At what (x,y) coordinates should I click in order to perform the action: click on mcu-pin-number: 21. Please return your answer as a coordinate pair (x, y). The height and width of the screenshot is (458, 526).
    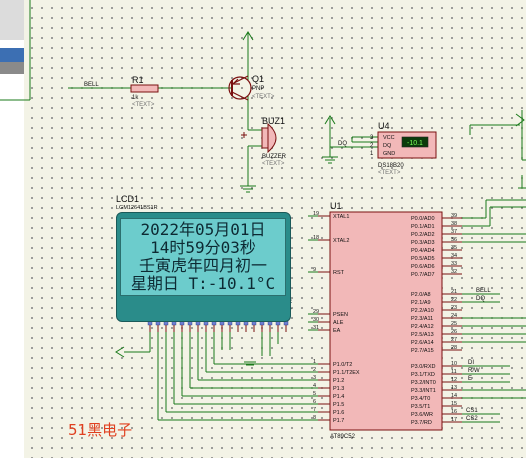
    Looking at the image, I should click on (454, 292).